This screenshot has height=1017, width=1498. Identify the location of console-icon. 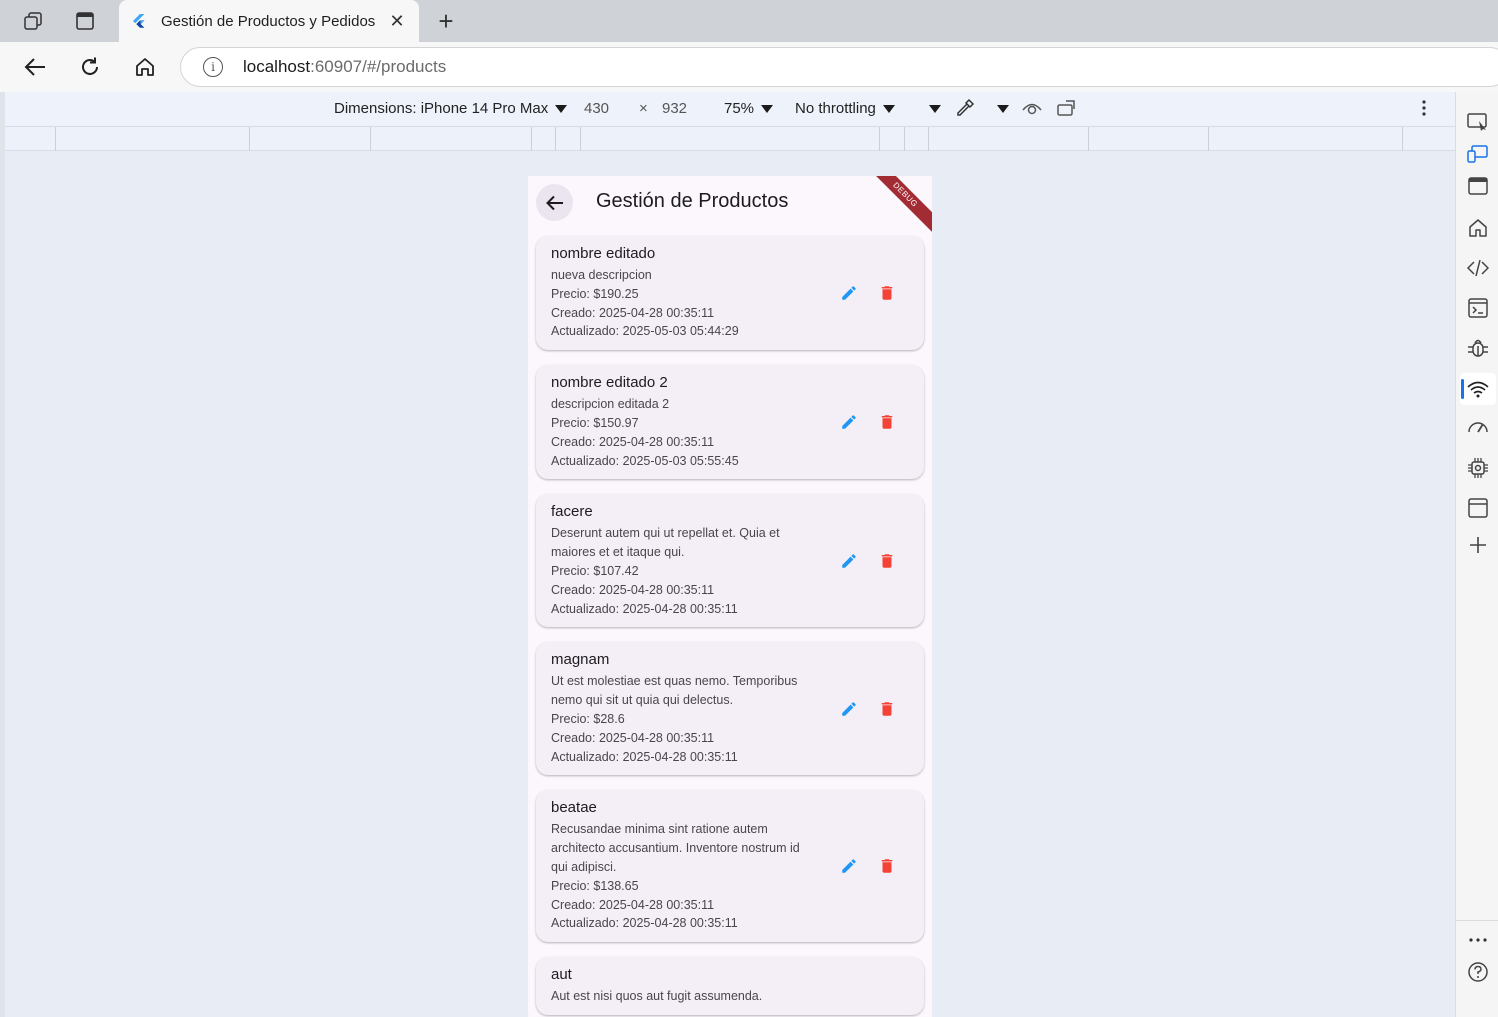
(1478, 308).